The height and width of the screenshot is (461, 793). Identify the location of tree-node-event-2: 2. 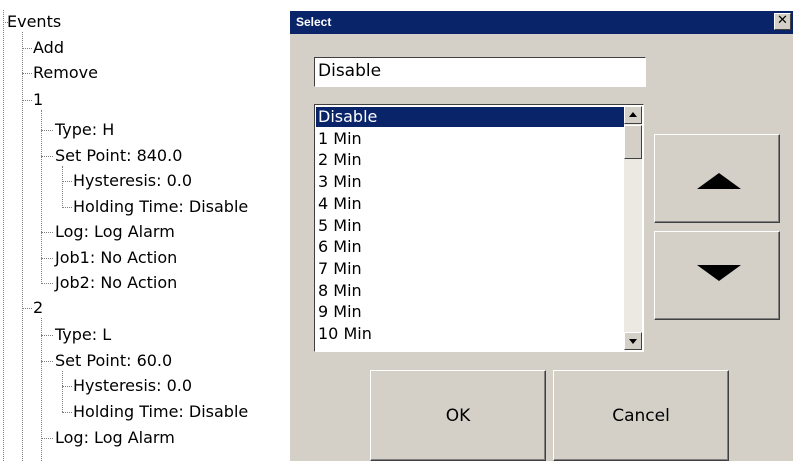
(38, 308).